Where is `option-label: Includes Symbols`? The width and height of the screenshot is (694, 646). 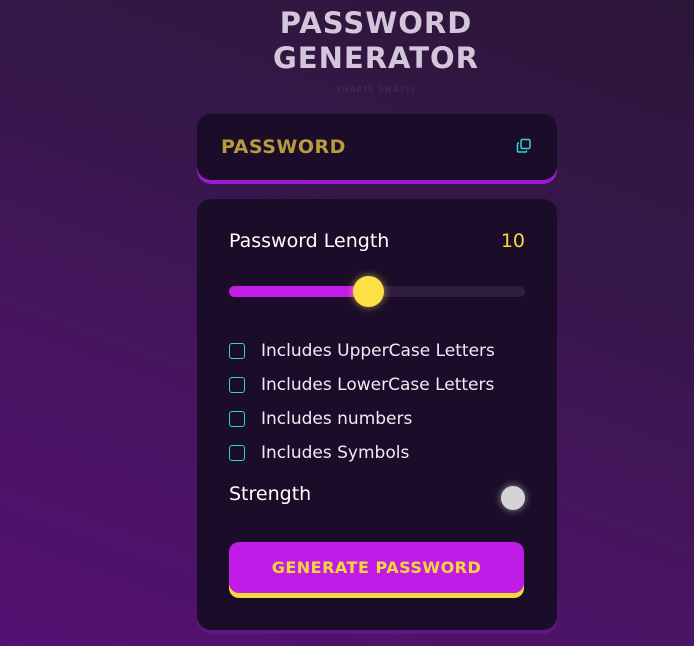 option-label: Includes Symbols is located at coordinates (335, 453).